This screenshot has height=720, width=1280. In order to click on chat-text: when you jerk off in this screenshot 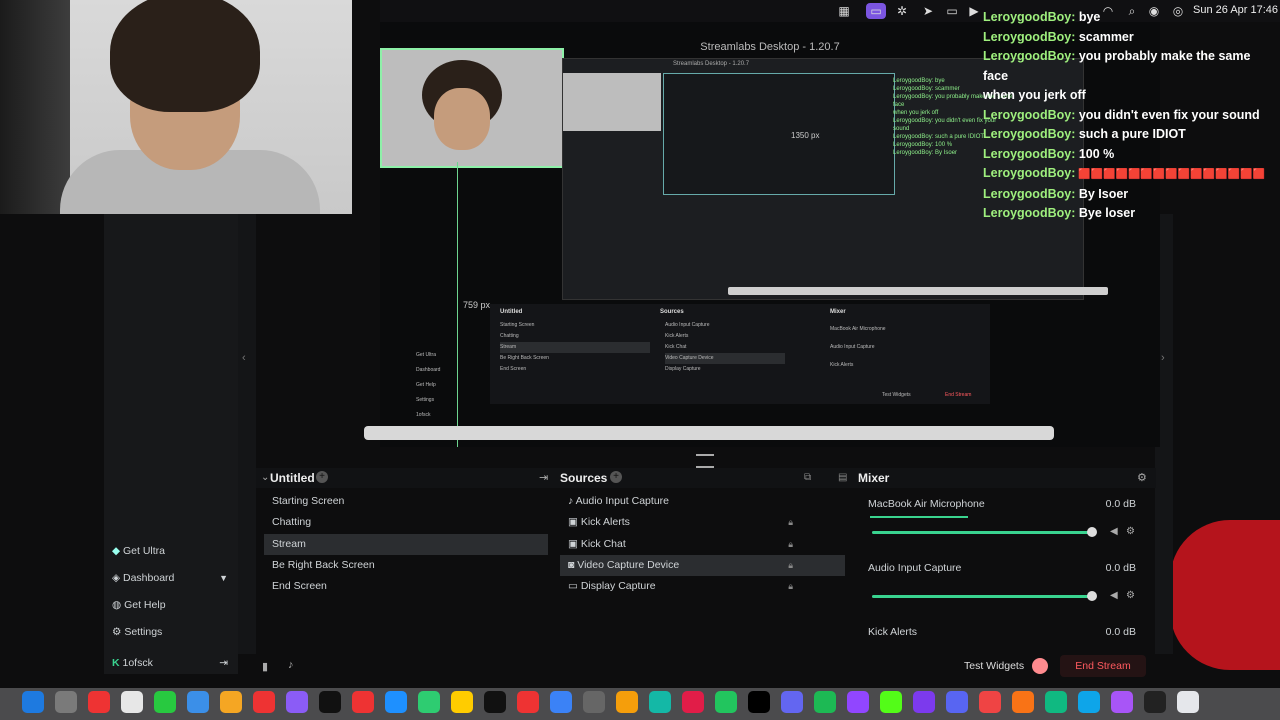, I will do `click(1034, 95)`.